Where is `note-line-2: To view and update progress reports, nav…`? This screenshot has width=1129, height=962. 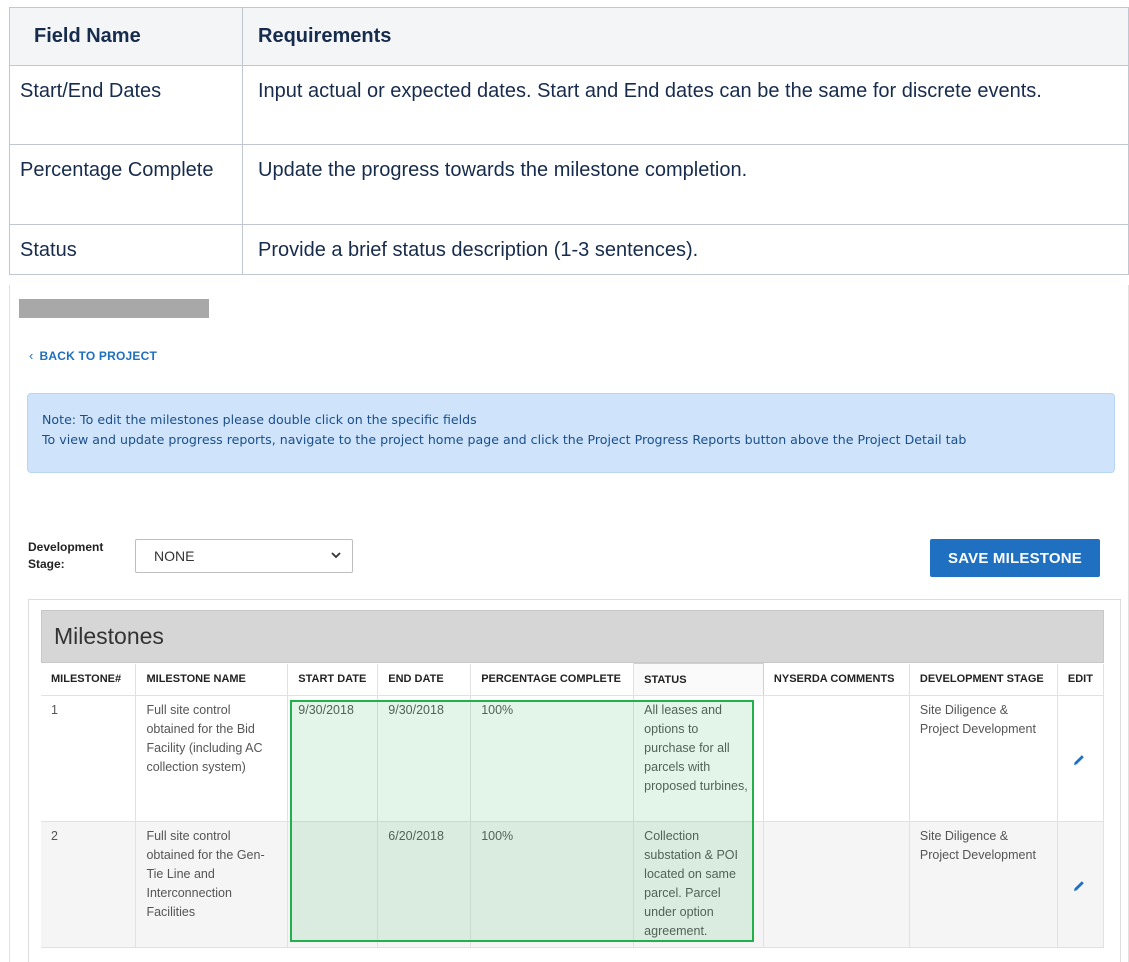 note-line-2: To view and update progress reports, nav… is located at coordinates (504, 439).